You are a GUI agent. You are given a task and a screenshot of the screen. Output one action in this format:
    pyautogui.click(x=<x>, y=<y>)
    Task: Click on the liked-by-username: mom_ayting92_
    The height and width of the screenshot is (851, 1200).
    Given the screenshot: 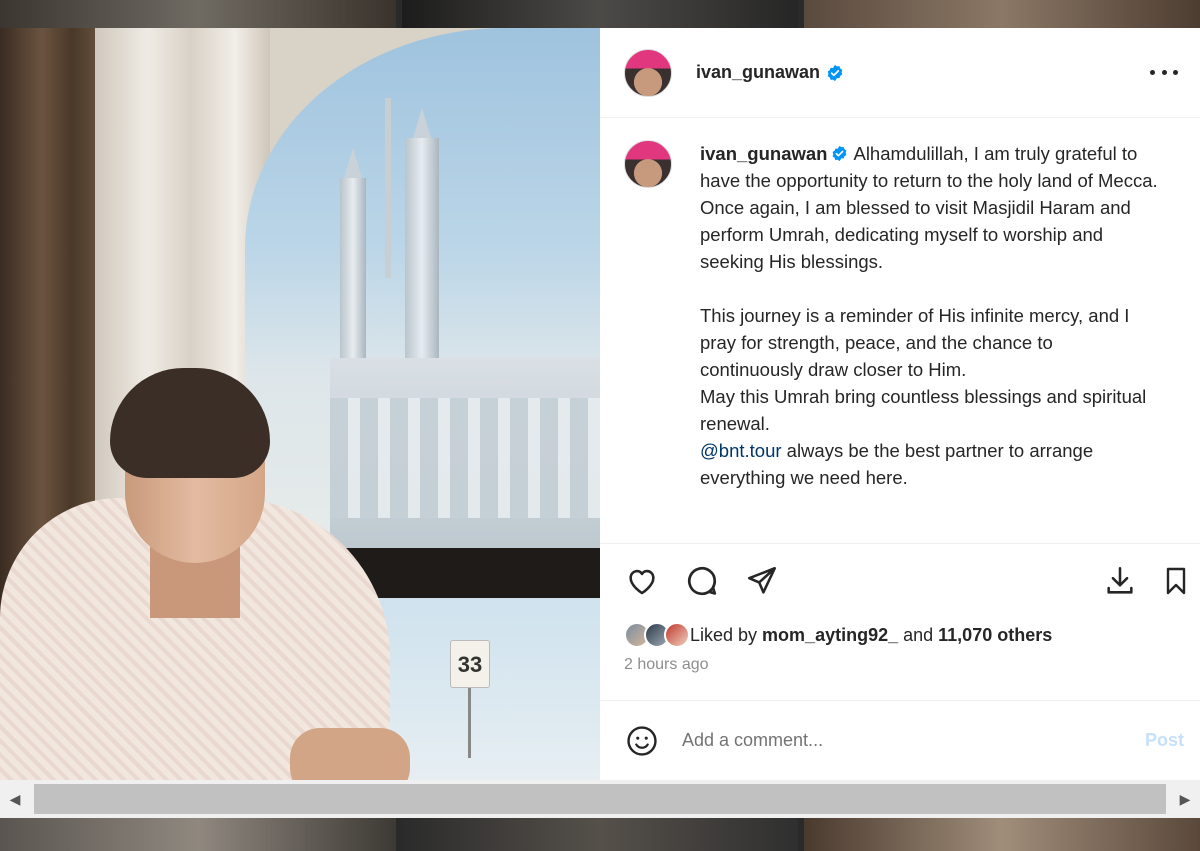 What is the action you would take?
    pyautogui.click(x=830, y=635)
    